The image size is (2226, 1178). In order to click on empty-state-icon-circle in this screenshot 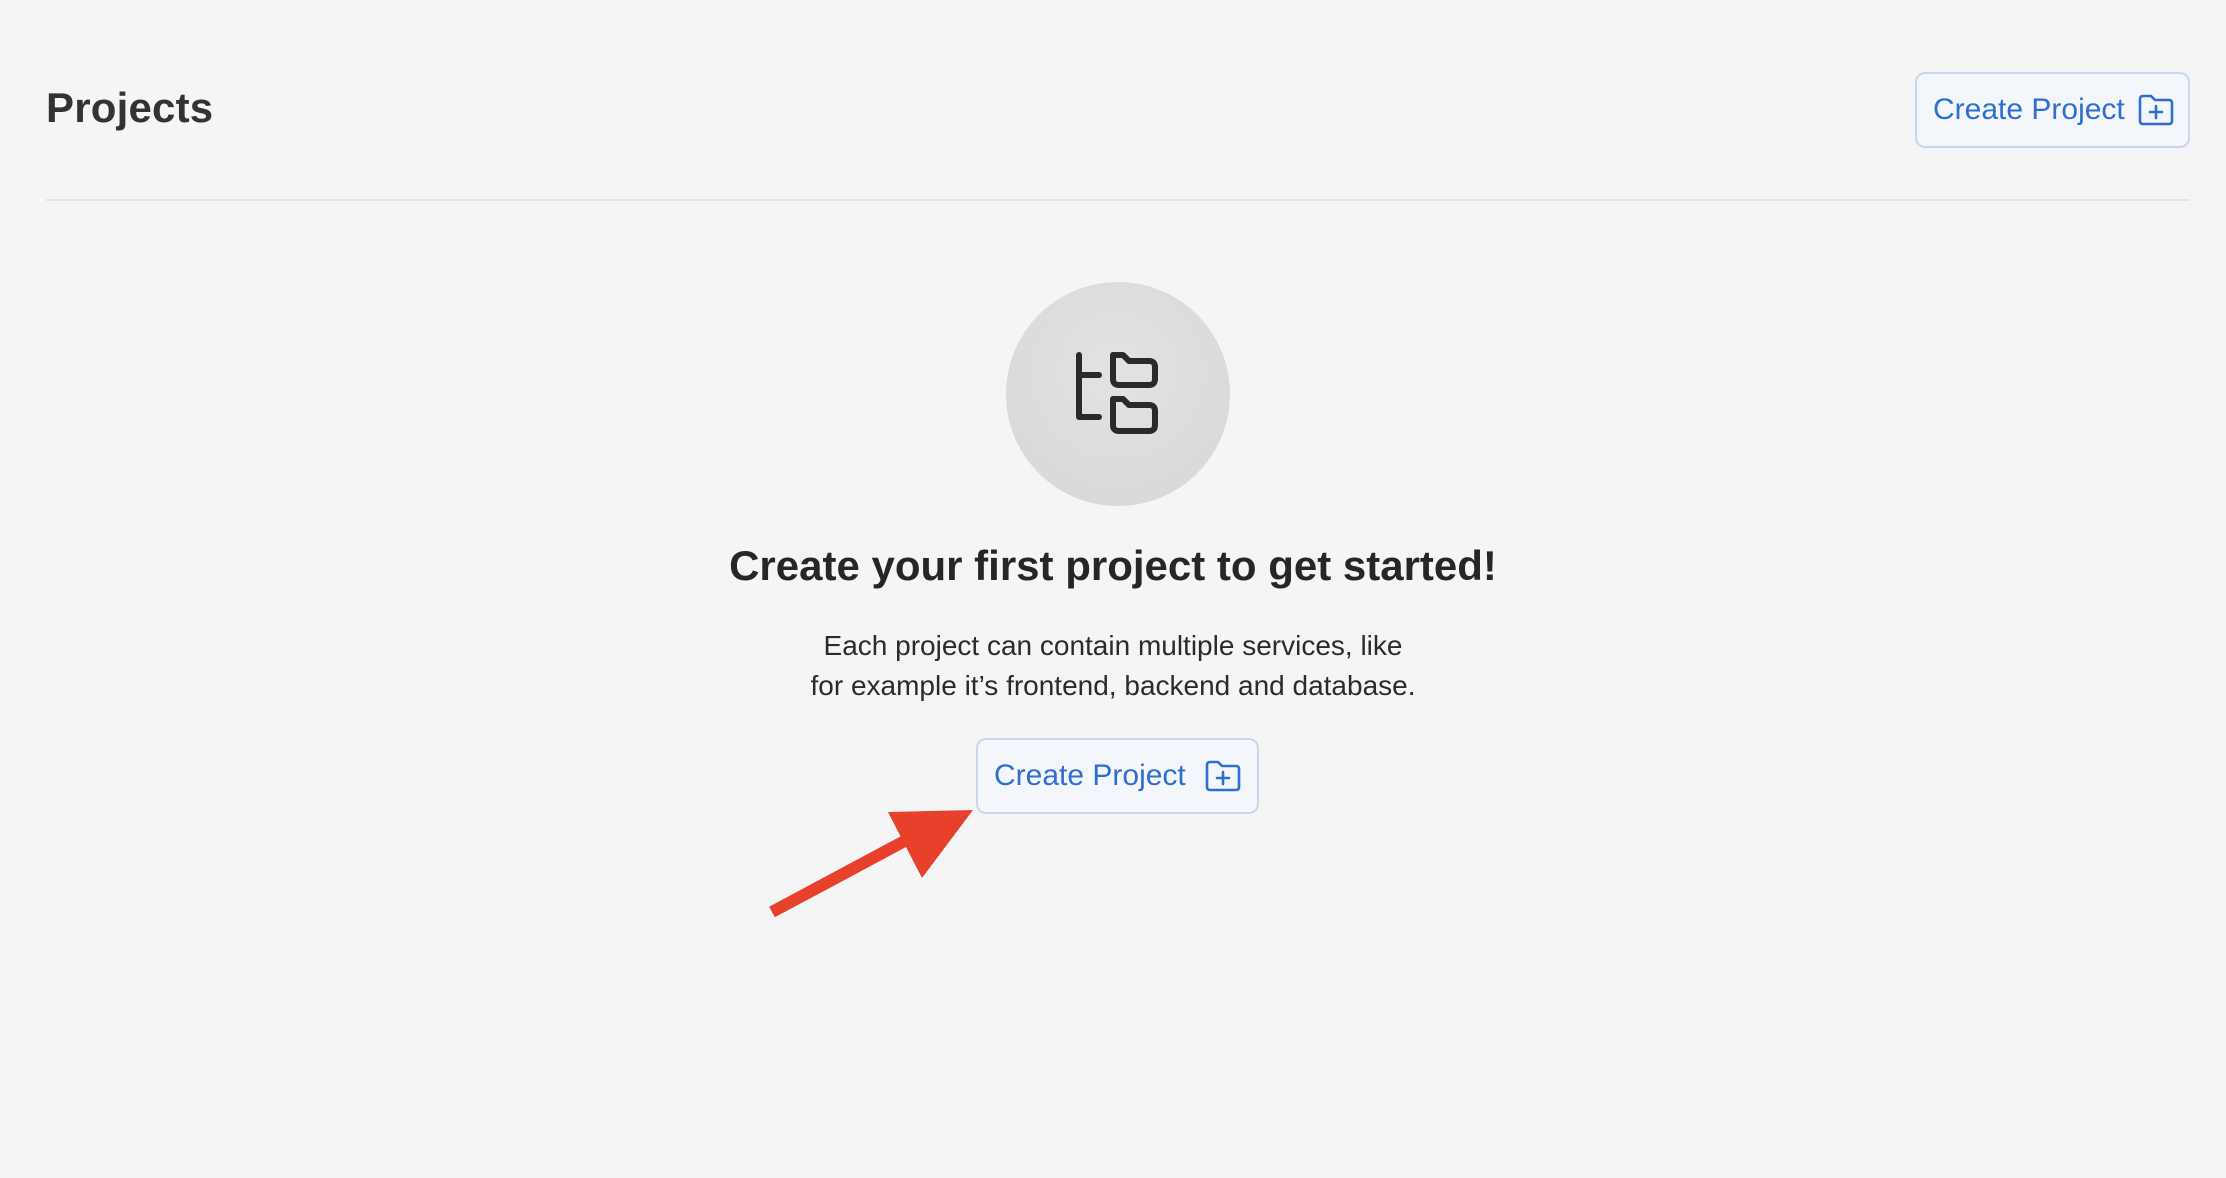, I will do `click(1118, 394)`.